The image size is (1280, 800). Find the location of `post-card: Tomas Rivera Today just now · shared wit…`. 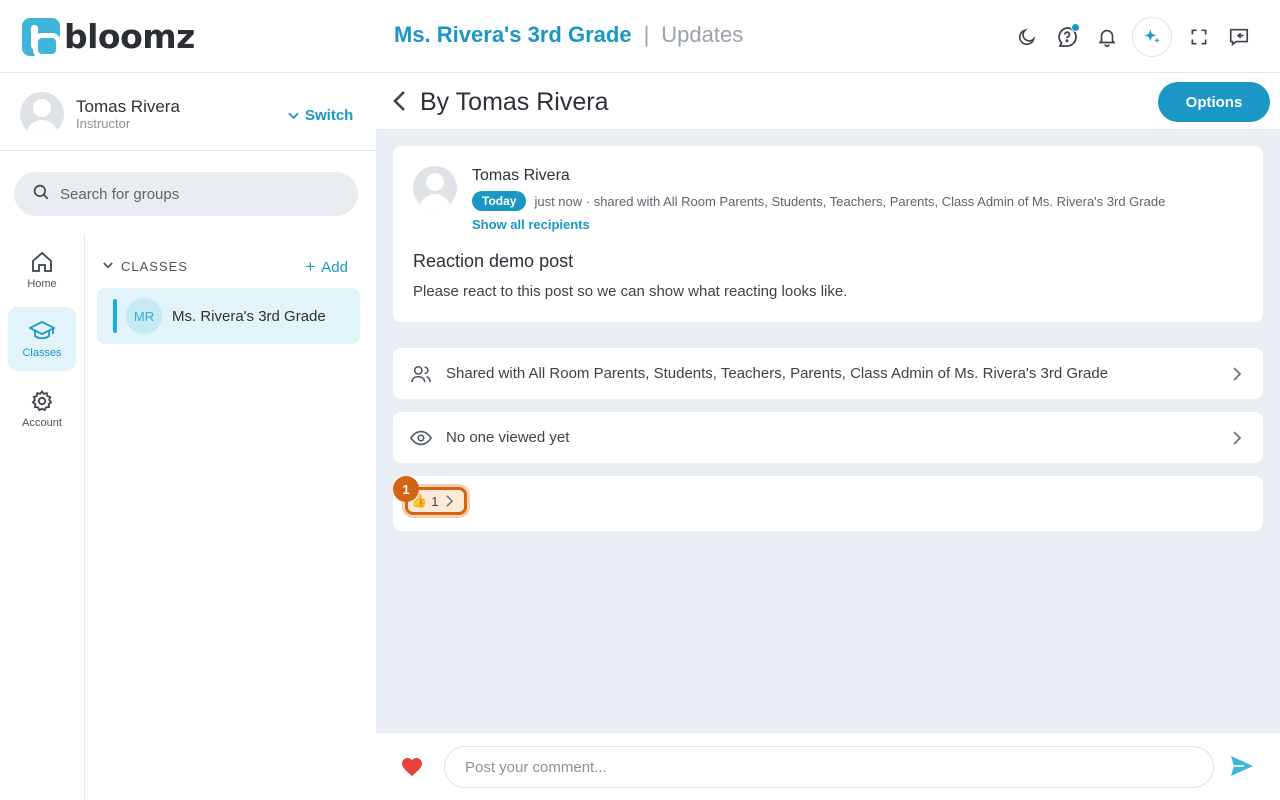

post-card: Tomas Rivera Today just now · shared wit… is located at coordinates (828, 234).